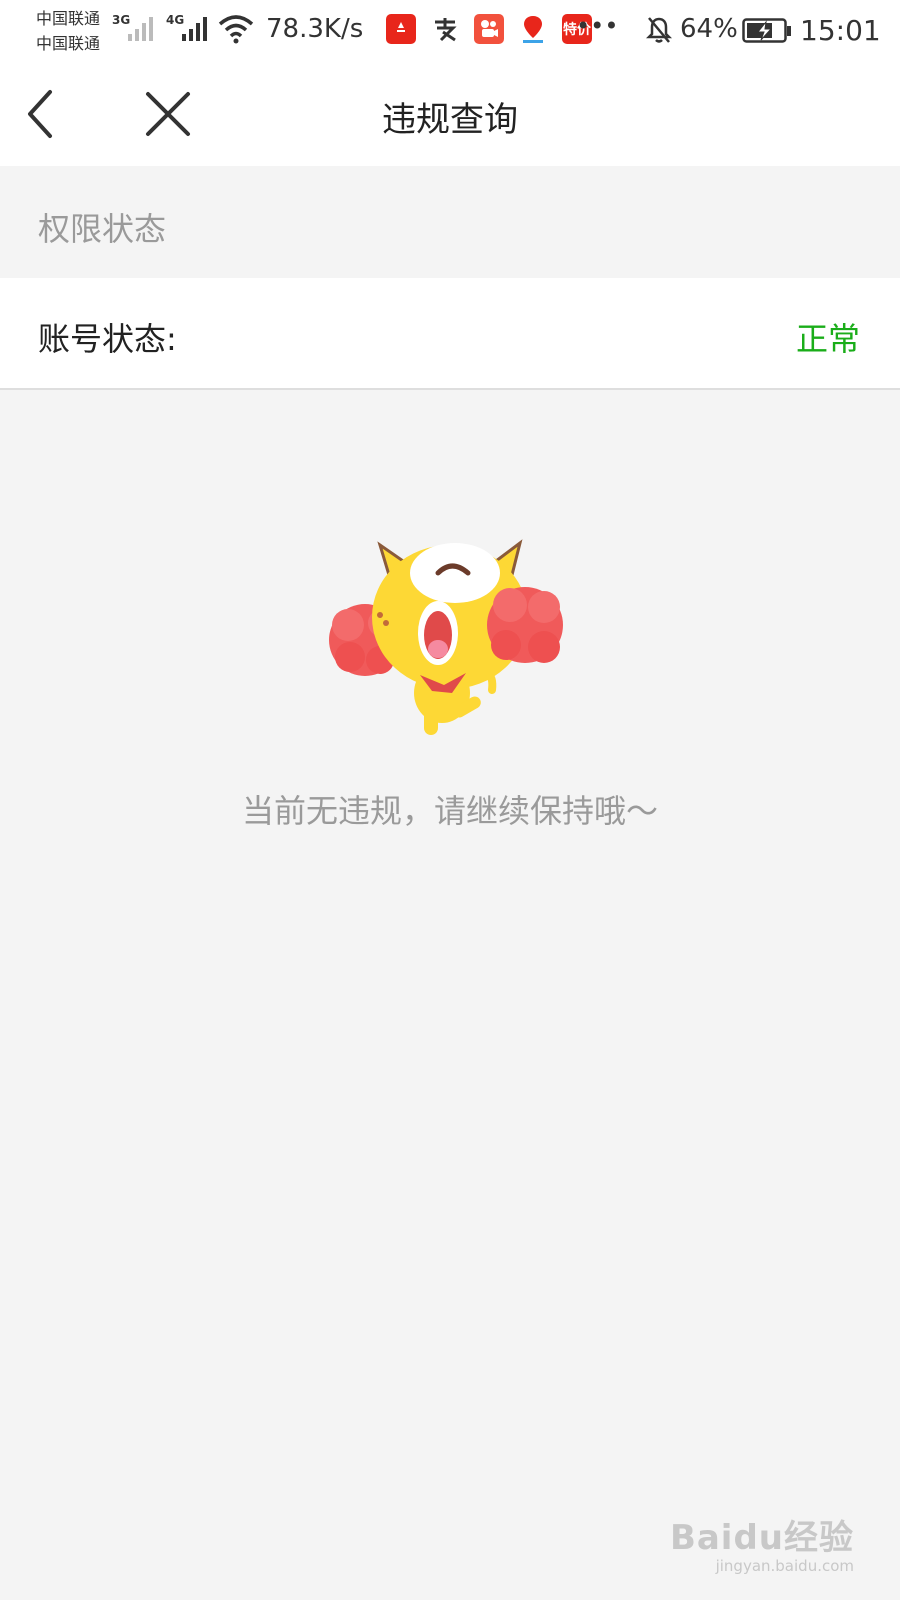 Image resolution: width=900 pixels, height=1600 pixels. Describe the element at coordinates (533, 29) in the screenshot. I see `map-pin-icon` at that location.